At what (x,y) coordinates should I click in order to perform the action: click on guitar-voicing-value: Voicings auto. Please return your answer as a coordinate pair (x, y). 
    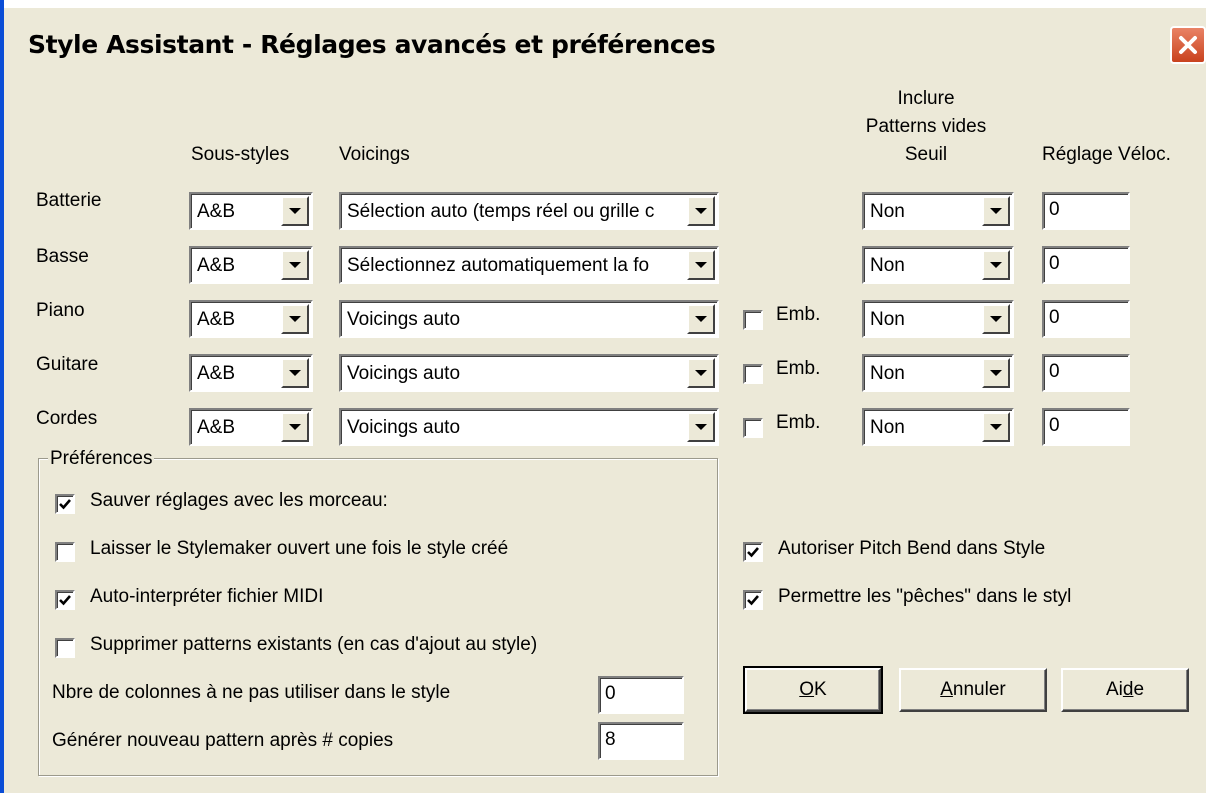
    Looking at the image, I should click on (404, 373).